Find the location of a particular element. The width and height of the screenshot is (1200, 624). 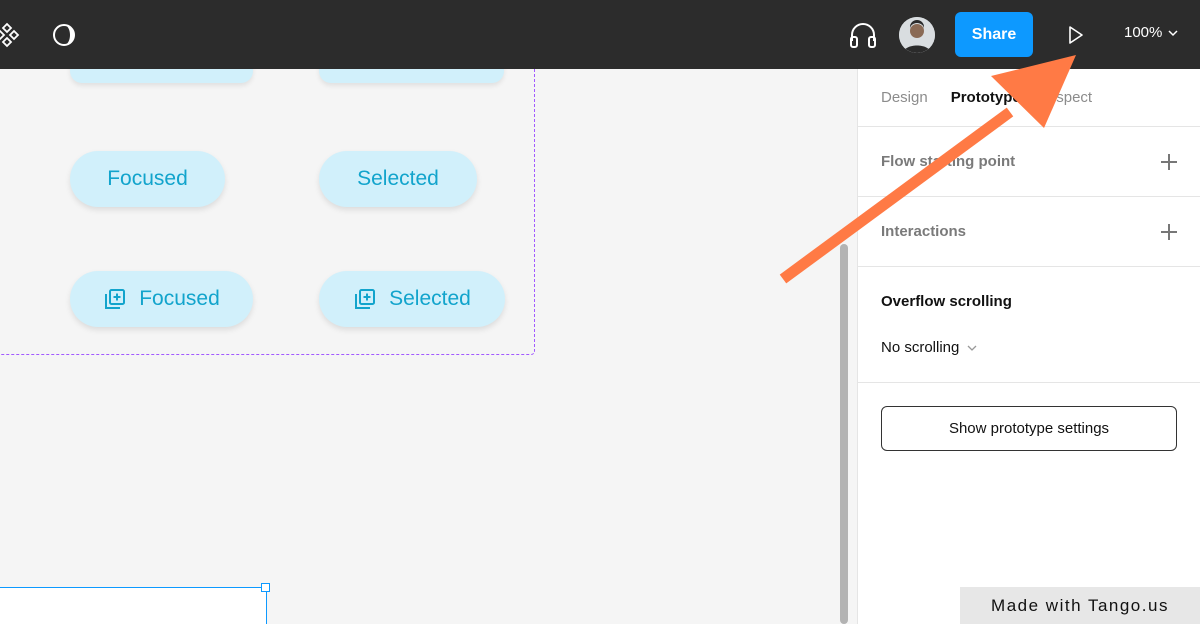

avatar is located at coordinates (917, 35).